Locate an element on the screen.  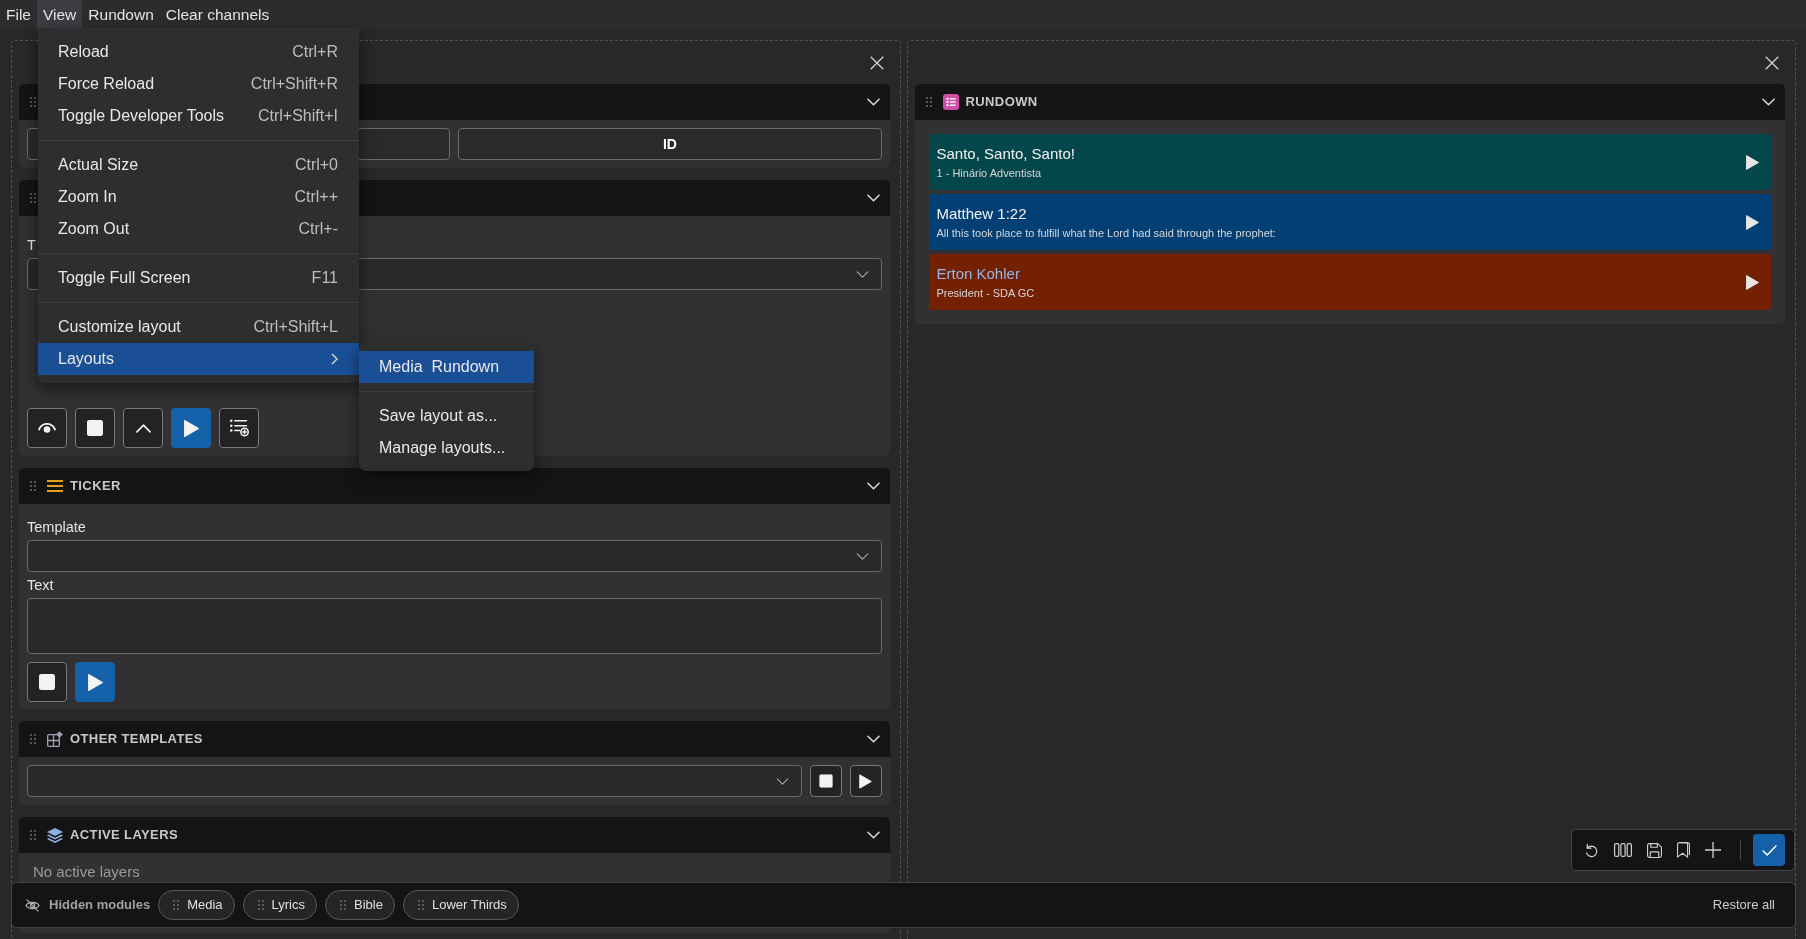
menu-bar-item: View is located at coordinates (60, 14).